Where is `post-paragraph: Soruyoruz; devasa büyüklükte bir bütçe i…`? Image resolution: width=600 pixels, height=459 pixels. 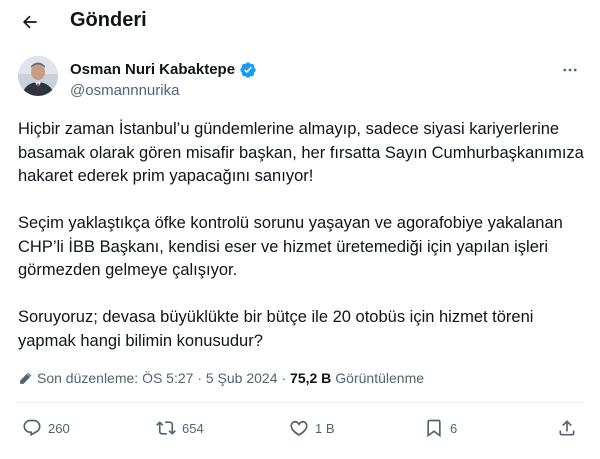
post-paragraph: Soruyoruz; devasa büyüklükte bir bütçe i… is located at coordinates (276, 329).